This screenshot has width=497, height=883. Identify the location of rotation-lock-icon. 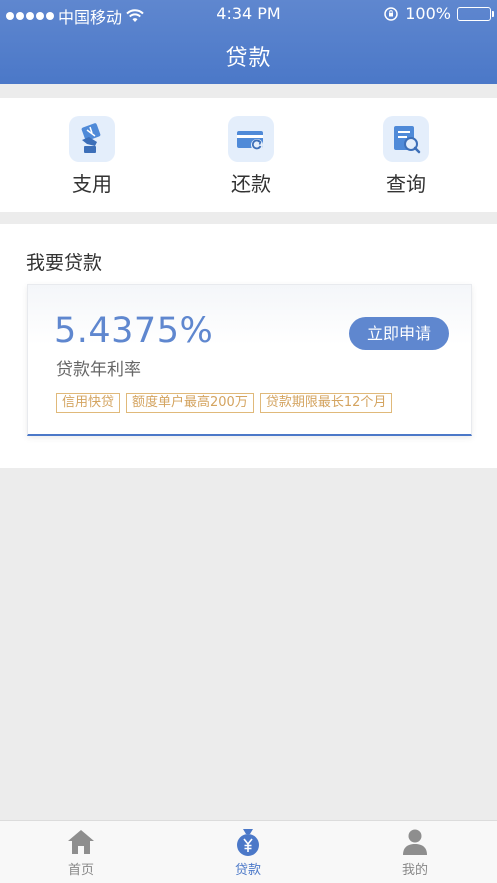
(391, 13).